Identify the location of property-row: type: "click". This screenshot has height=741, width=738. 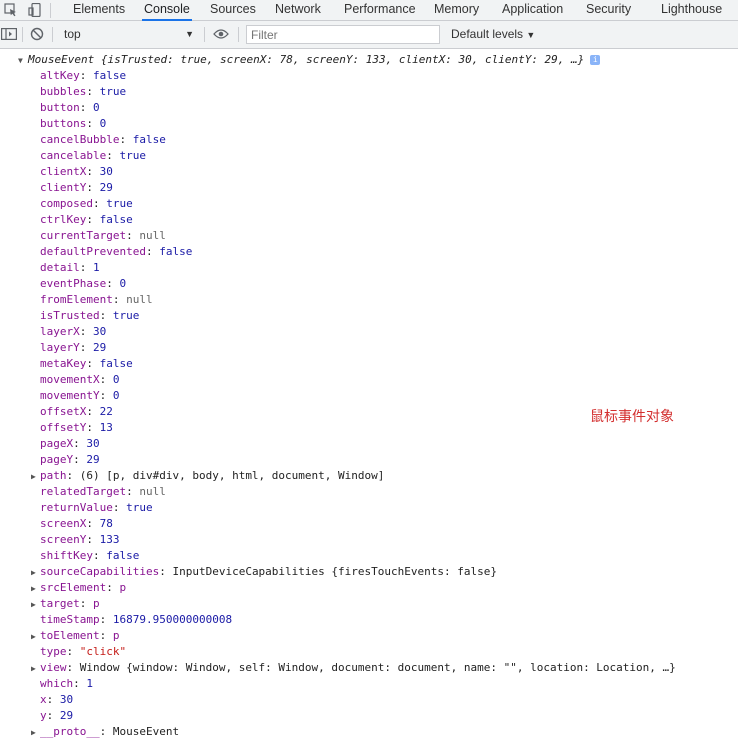
(83, 652).